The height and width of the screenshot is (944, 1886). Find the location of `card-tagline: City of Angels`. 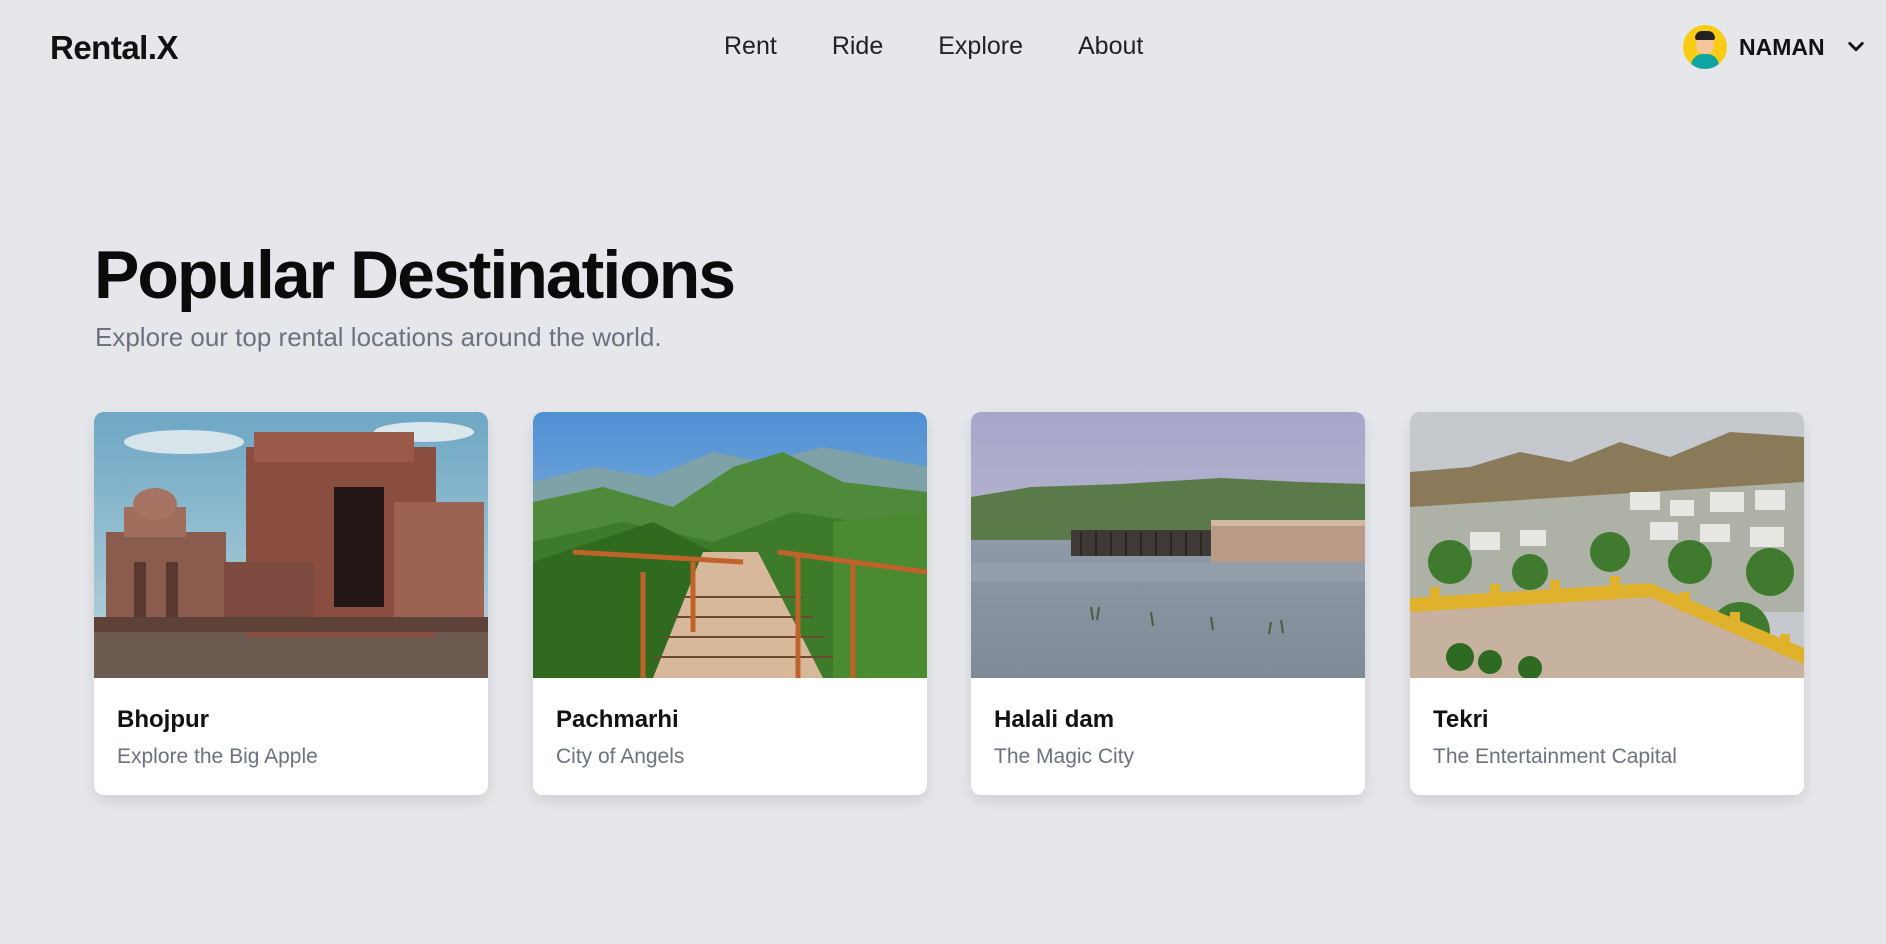

card-tagline: City of Angels is located at coordinates (620, 756).